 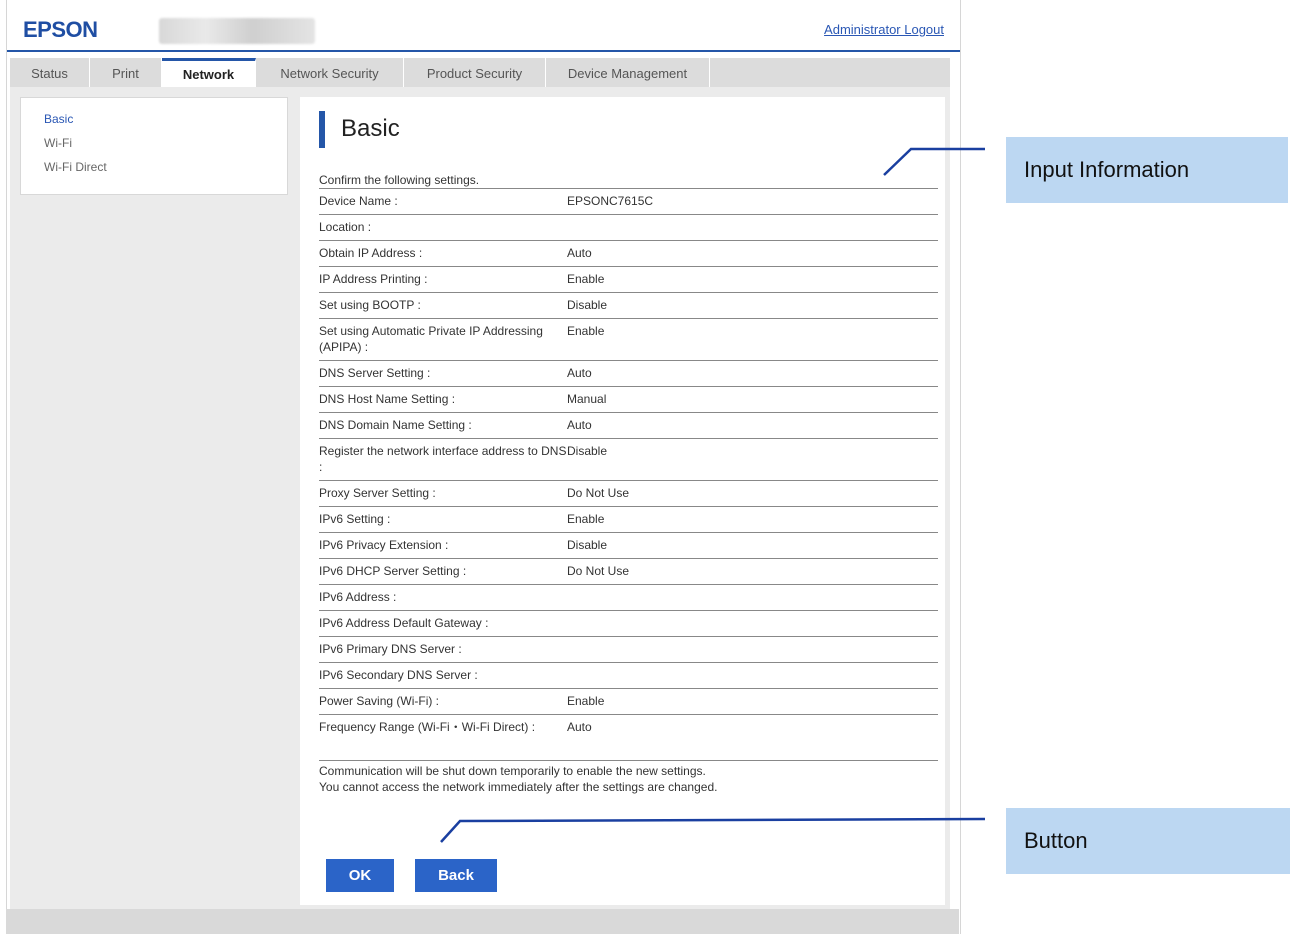 I want to click on table-row: IPv6 Primary DNS Server :, so click(x=628, y=650).